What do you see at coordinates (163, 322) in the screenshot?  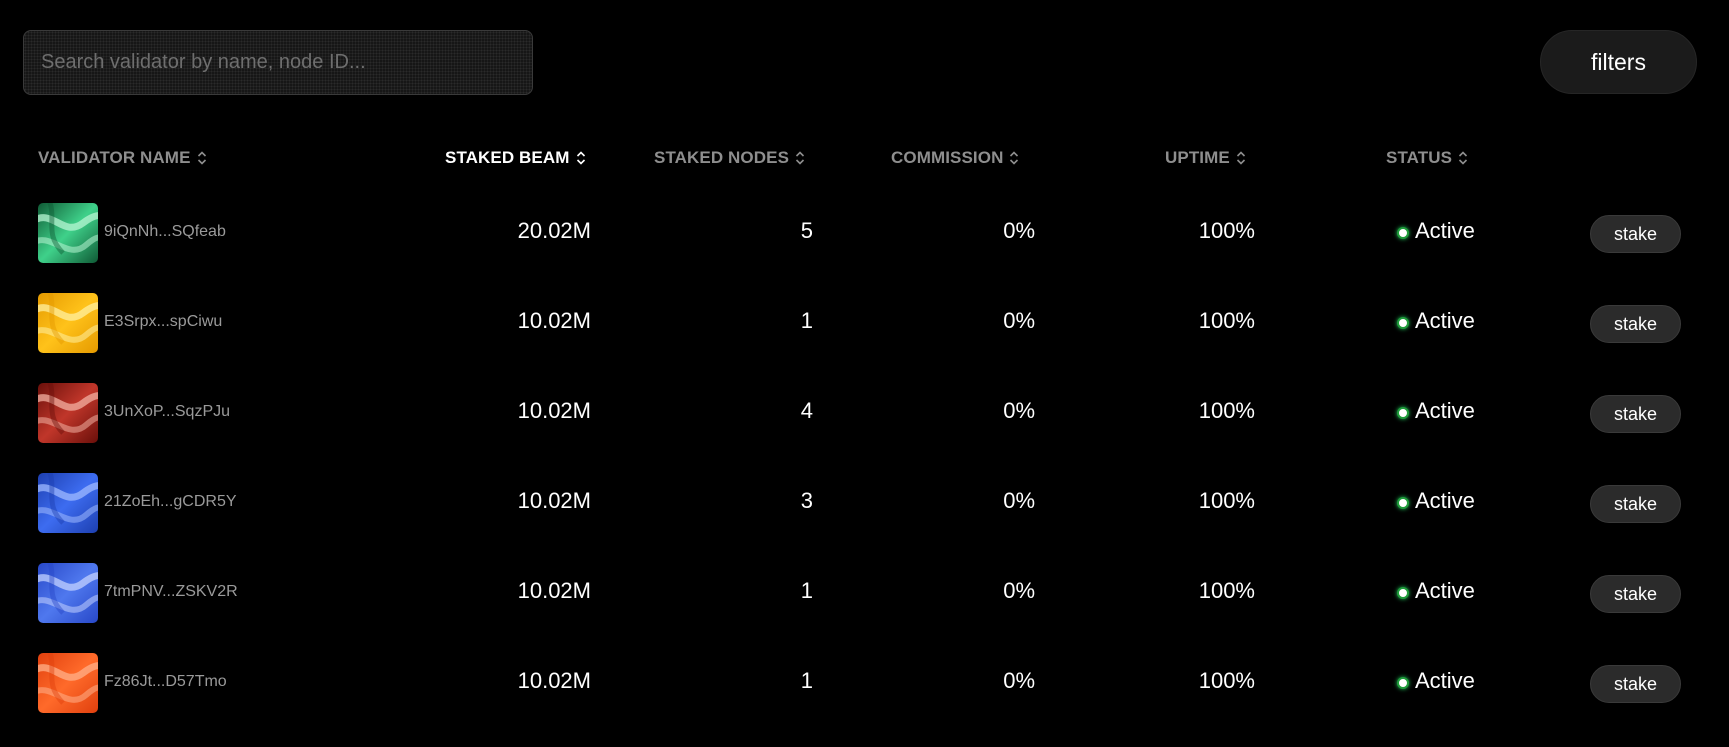 I see `validator-name: E3Srpx...spCiwu` at bounding box center [163, 322].